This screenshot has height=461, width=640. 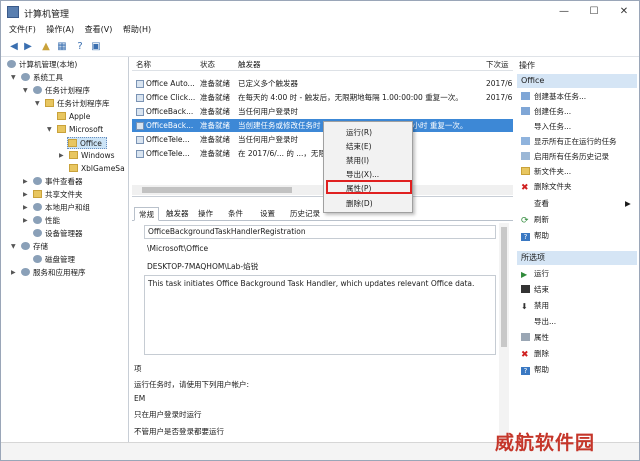 What do you see at coordinates (146, 214) in the screenshot?
I see `tab-general: 常规` at bounding box center [146, 214].